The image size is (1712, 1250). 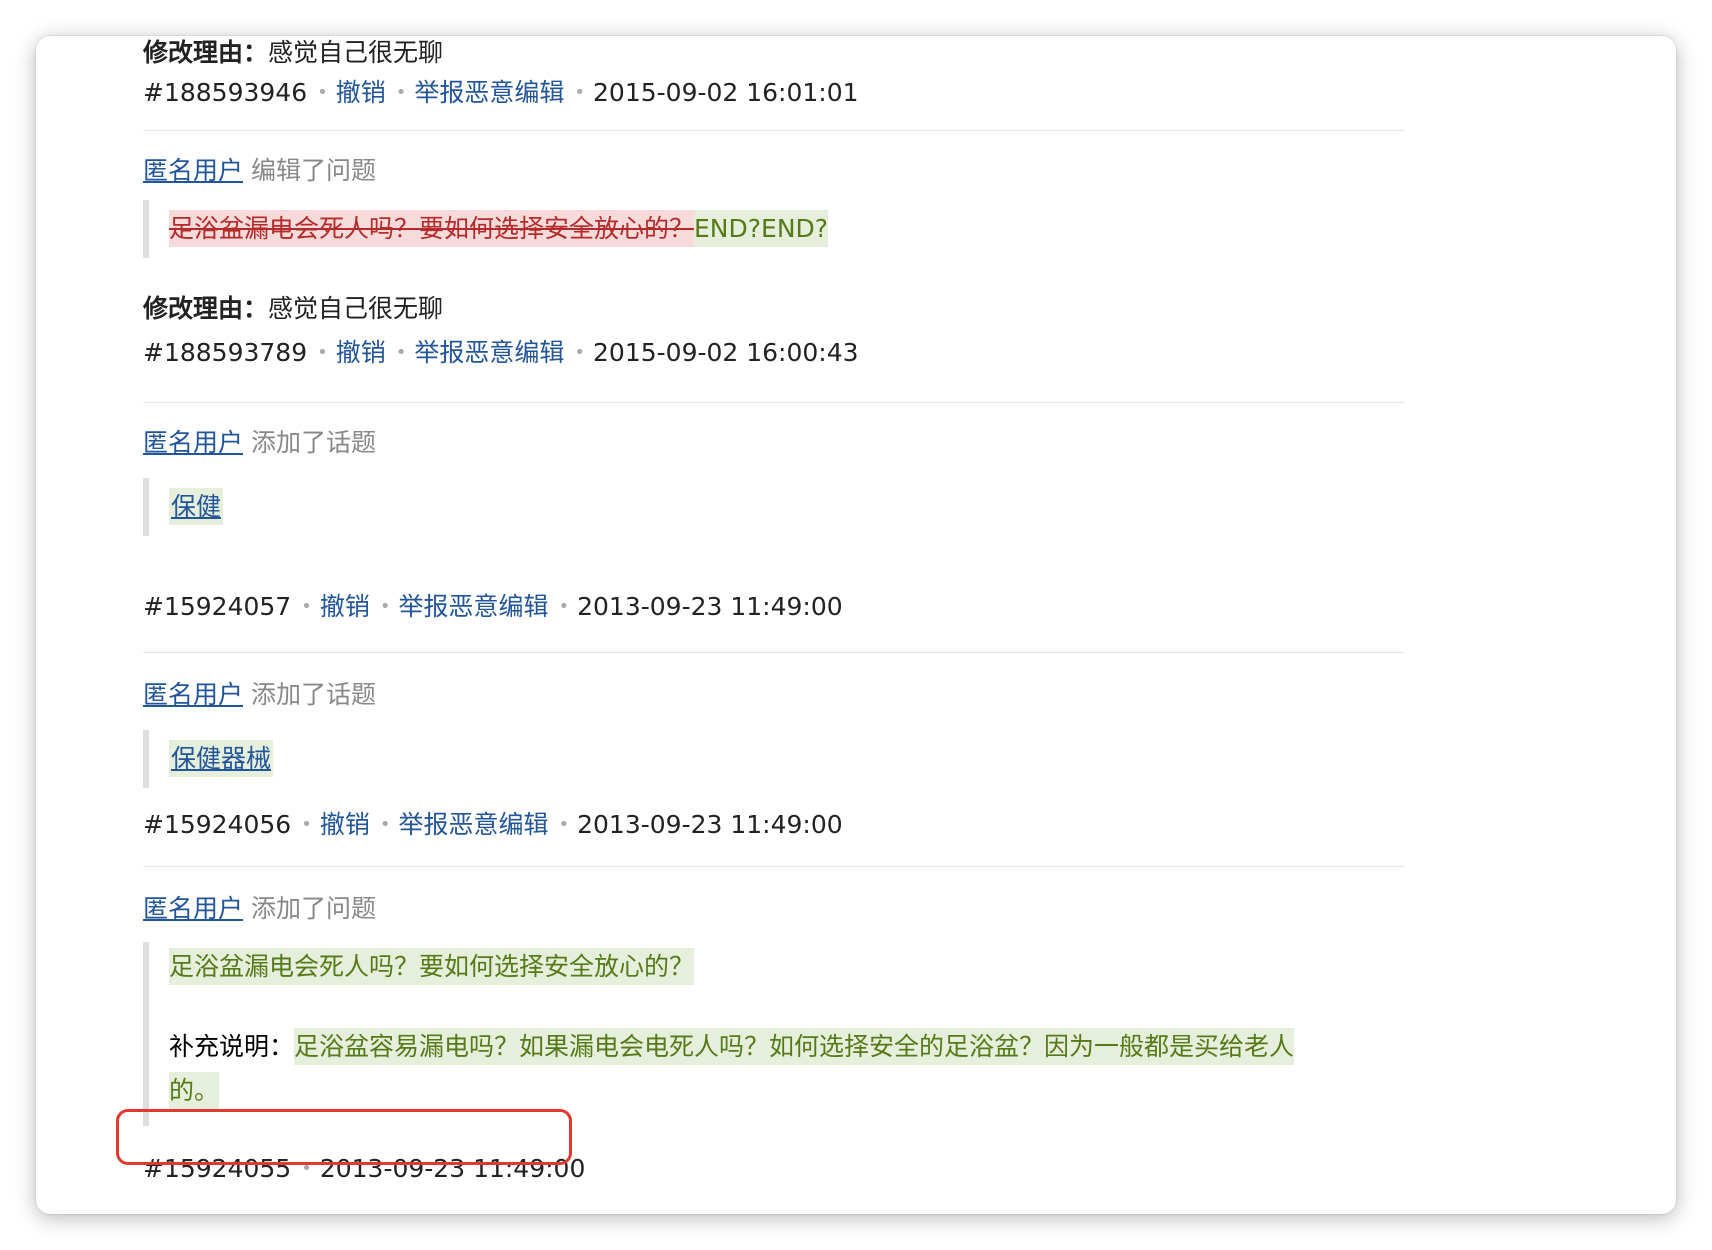 I want to click on revision-id: #188593789, so click(x=225, y=352).